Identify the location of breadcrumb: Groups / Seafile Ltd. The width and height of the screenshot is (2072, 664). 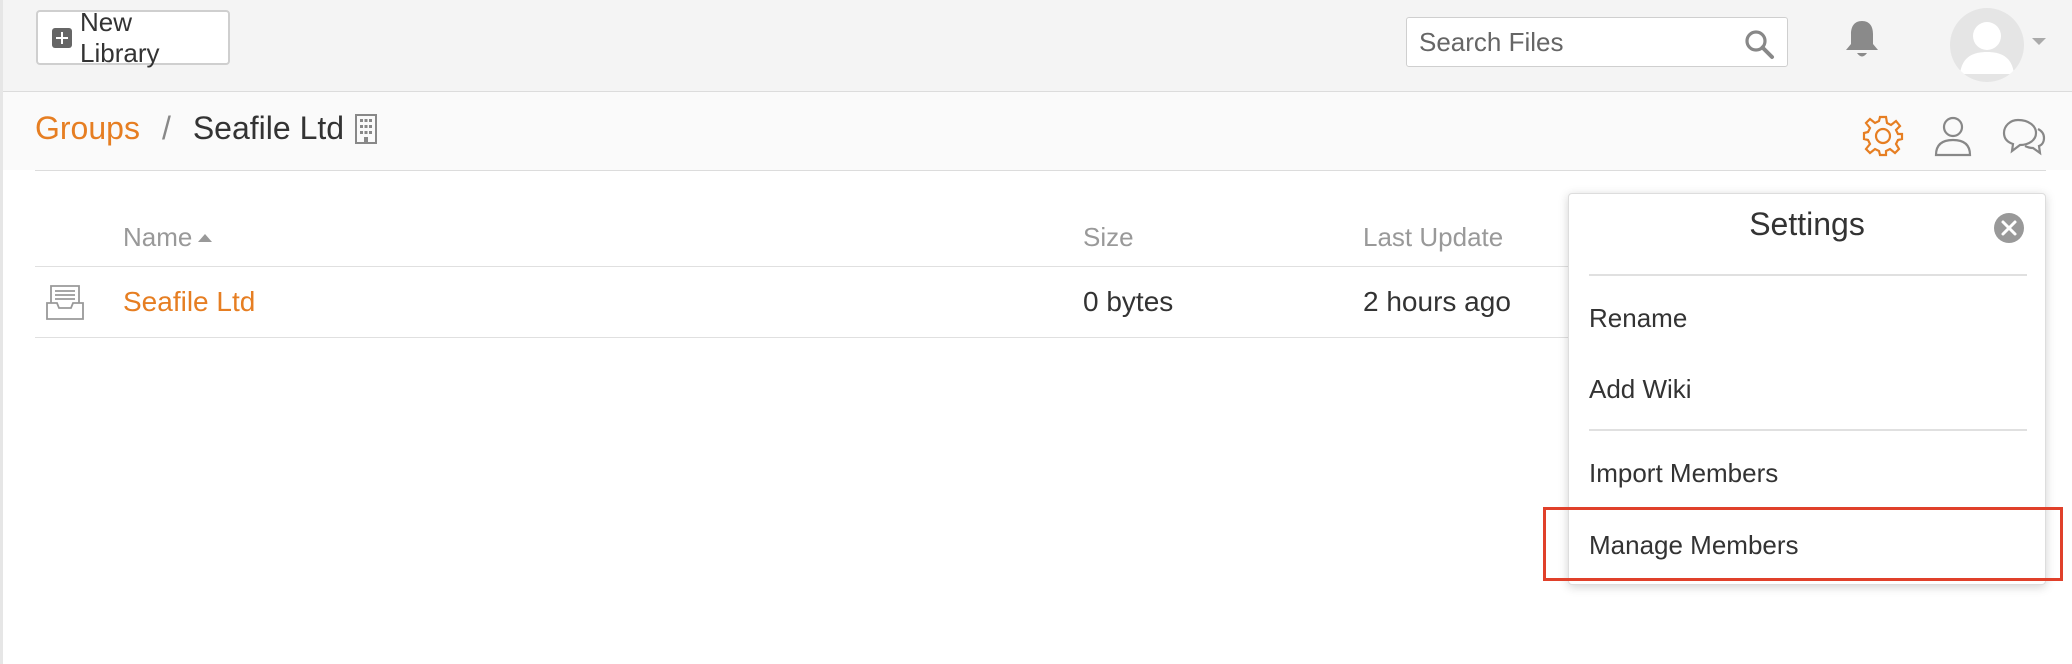
(206, 128).